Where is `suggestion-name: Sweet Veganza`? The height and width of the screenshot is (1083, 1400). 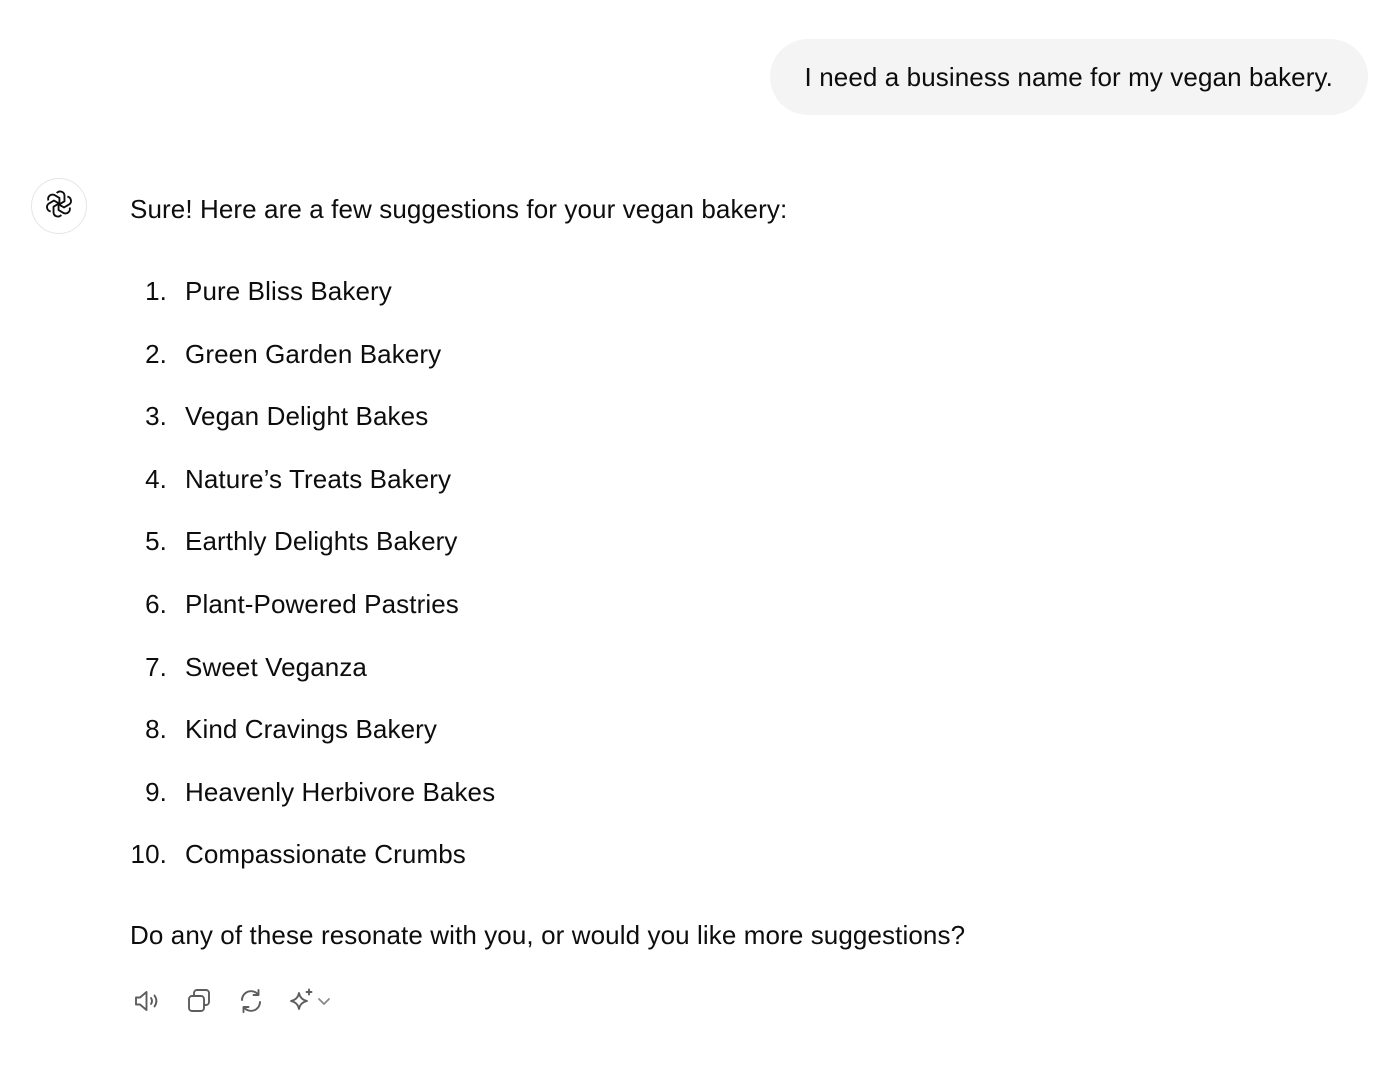 suggestion-name: Sweet Veganza is located at coordinates (276, 666).